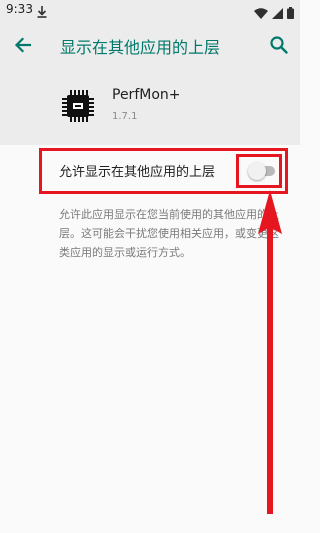 The width and height of the screenshot is (320, 533). I want to click on back-button, so click(23, 45).